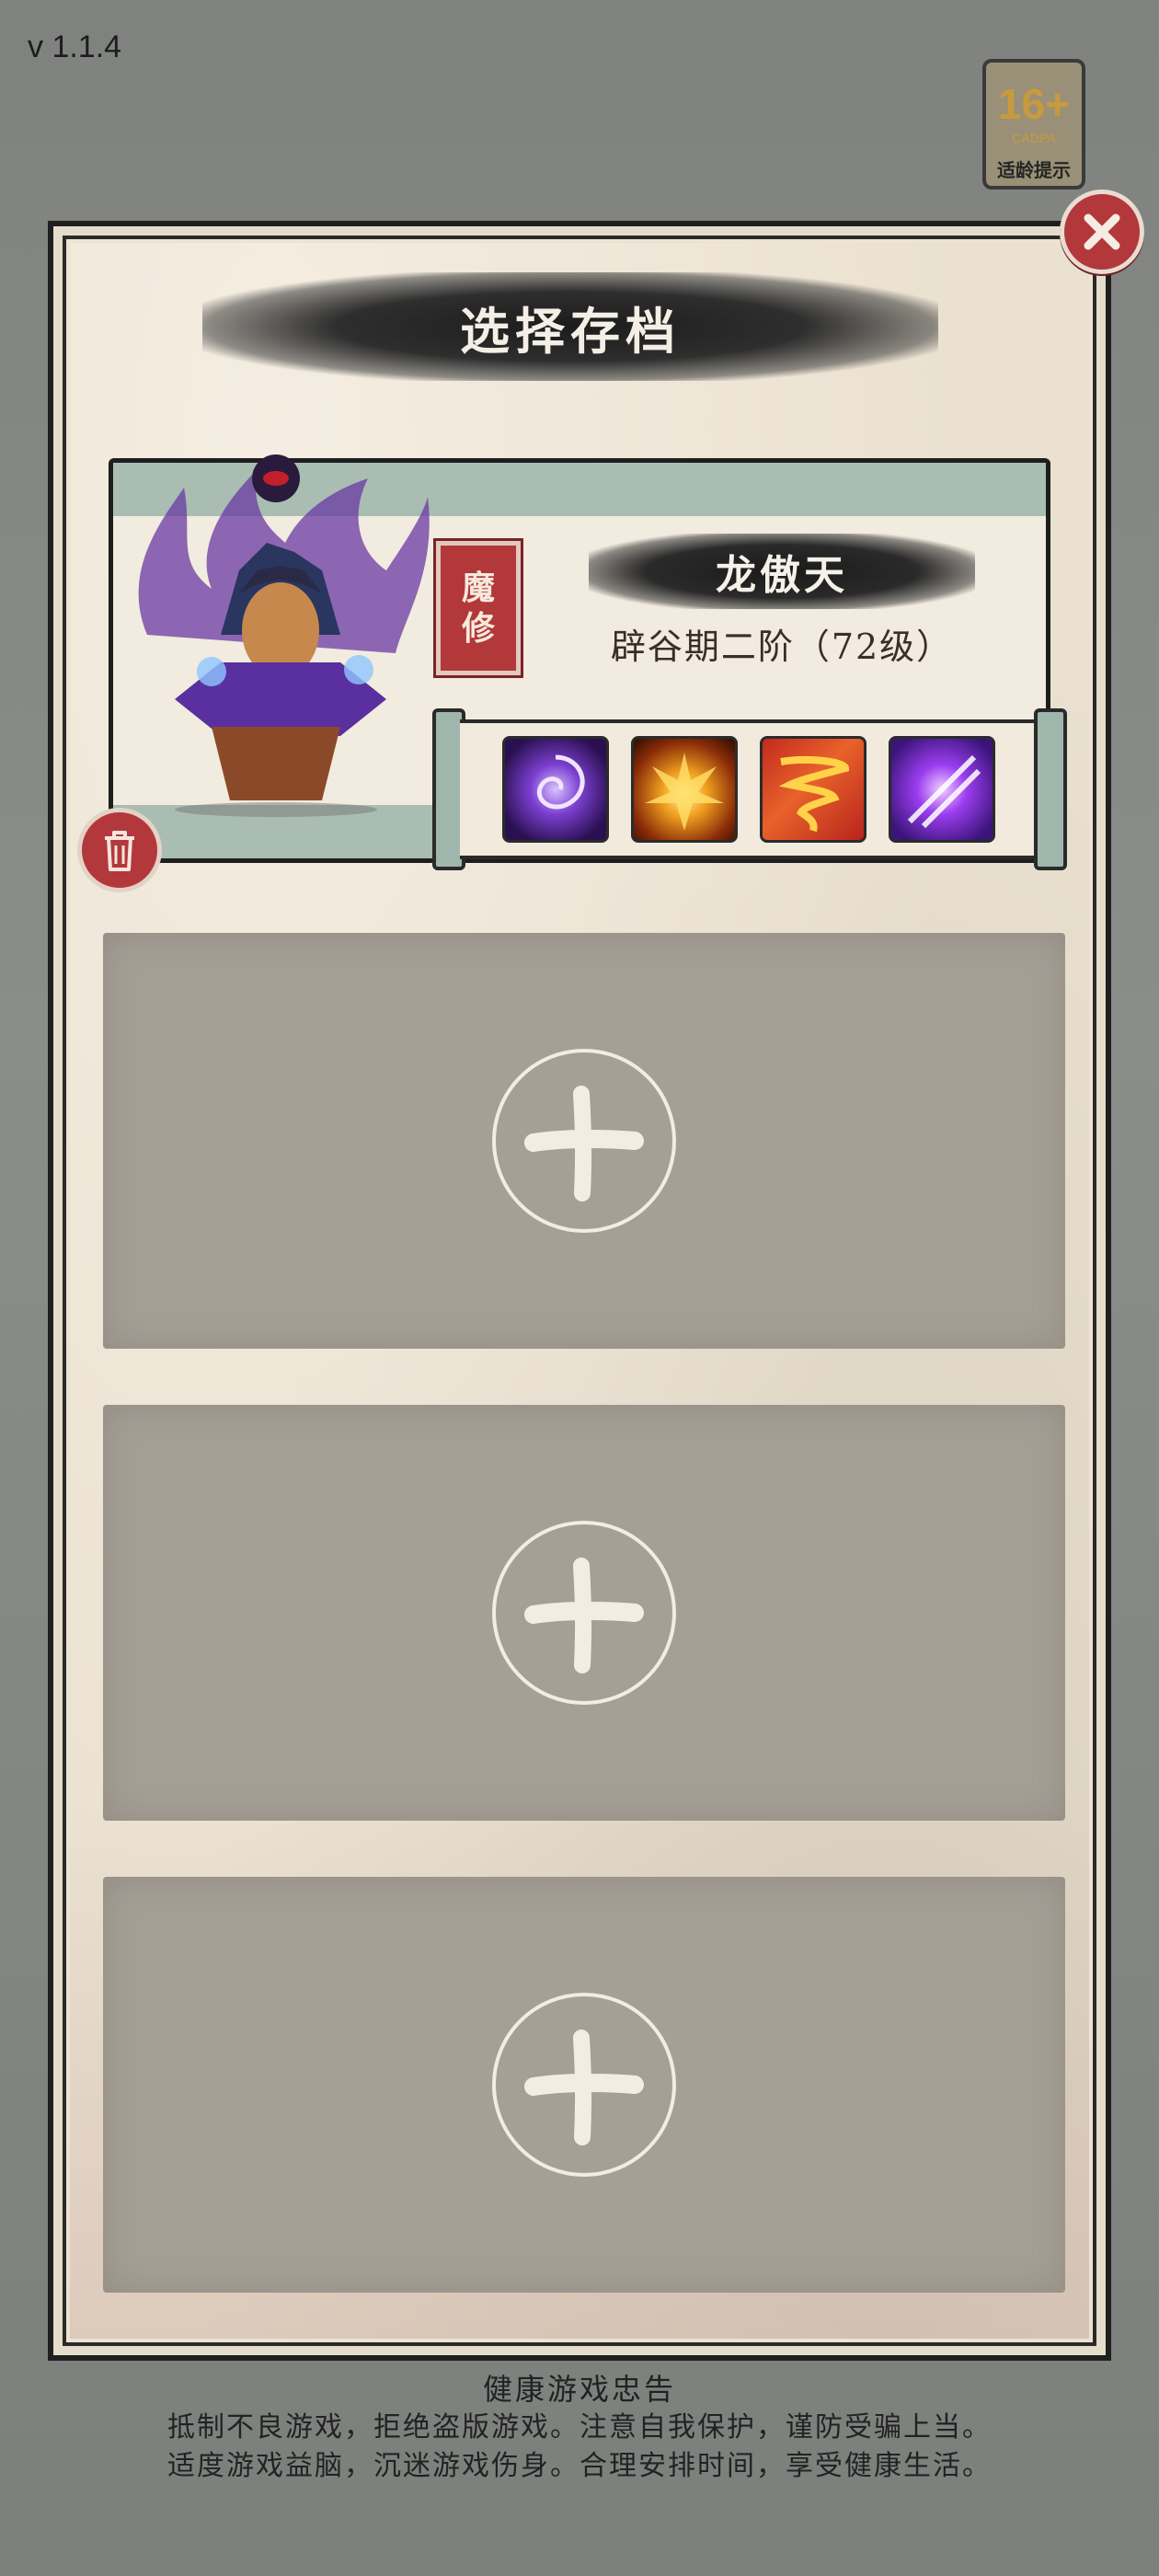 This screenshot has height=2576, width=1159. What do you see at coordinates (1034, 138) in the screenshot?
I see `age-rating-org: CADPA` at bounding box center [1034, 138].